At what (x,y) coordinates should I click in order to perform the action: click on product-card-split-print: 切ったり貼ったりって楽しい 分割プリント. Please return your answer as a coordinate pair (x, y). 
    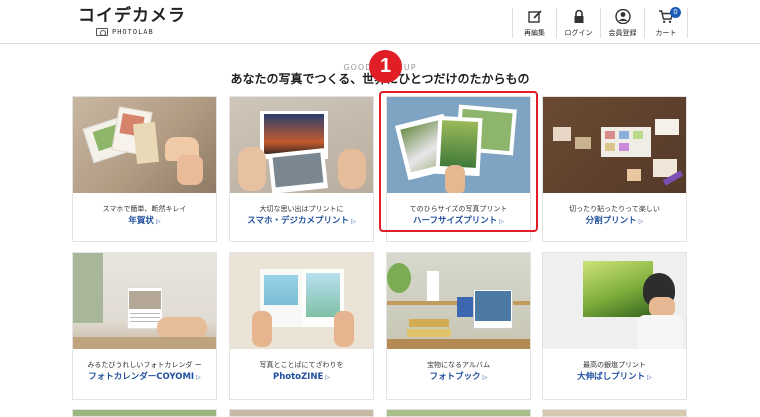
    Looking at the image, I should click on (614, 169).